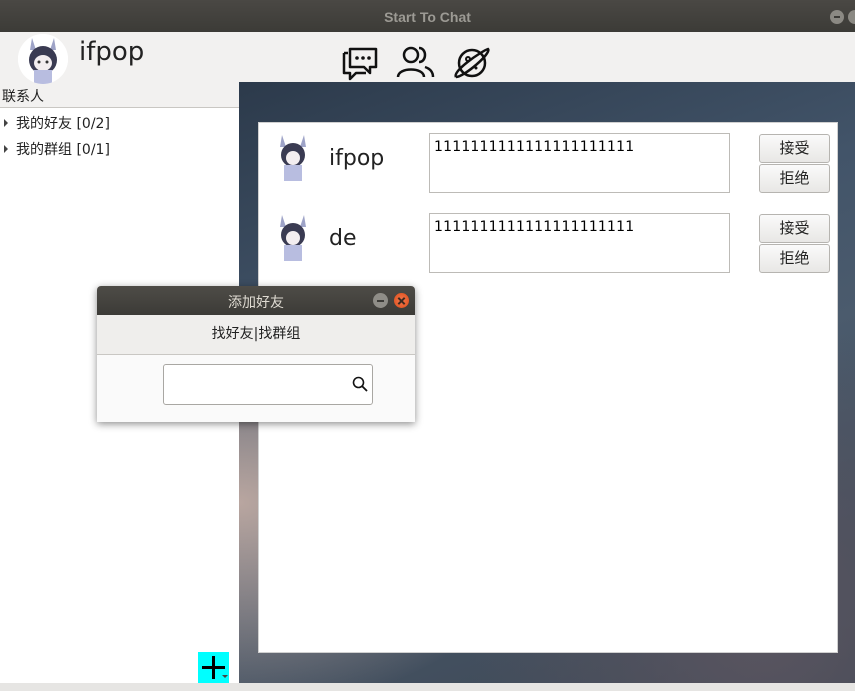 This screenshot has height=691, width=855. What do you see at coordinates (837, 17) in the screenshot?
I see `minimize-button` at bounding box center [837, 17].